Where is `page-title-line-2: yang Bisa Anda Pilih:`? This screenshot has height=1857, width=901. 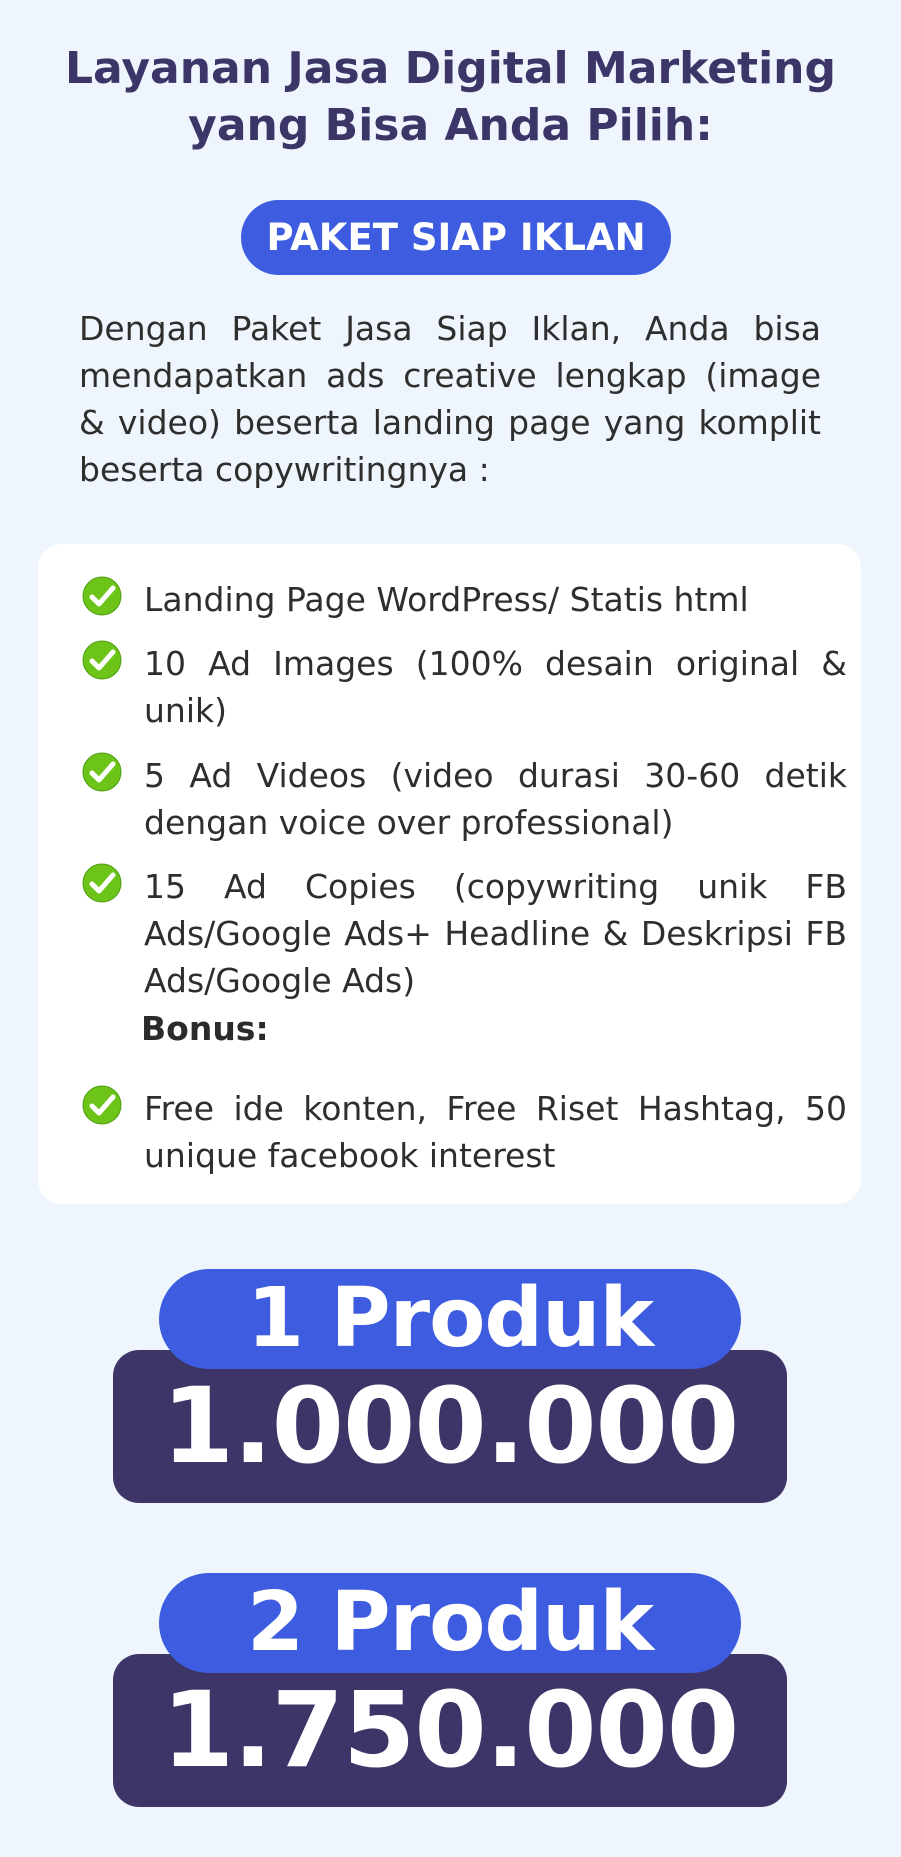 page-title-line-2: yang Bisa Anda Pilih: is located at coordinates (450, 125).